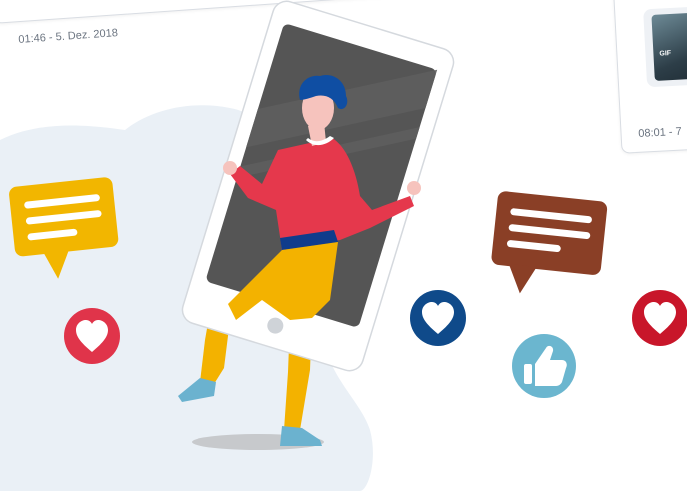 This screenshot has height=491, width=687. What do you see at coordinates (544, 366) in the screenshot?
I see `thumbs-up-icon` at bounding box center [544, 366].